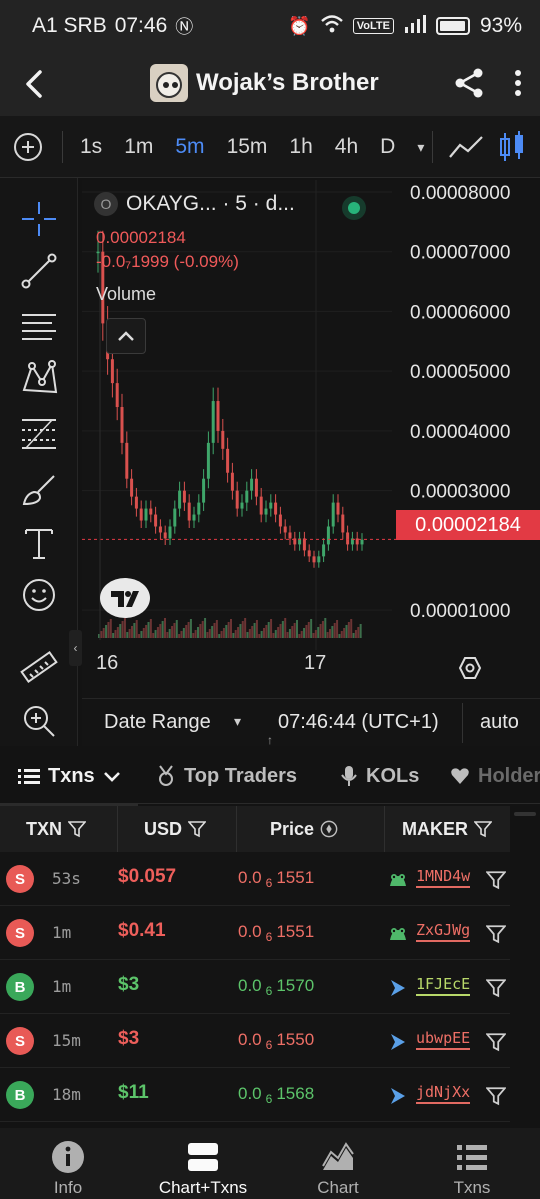  What do you see at coordinates (129, 1038) in the screenshot?
I see `txn-usd: $3` at bounding box center [129, 1038].